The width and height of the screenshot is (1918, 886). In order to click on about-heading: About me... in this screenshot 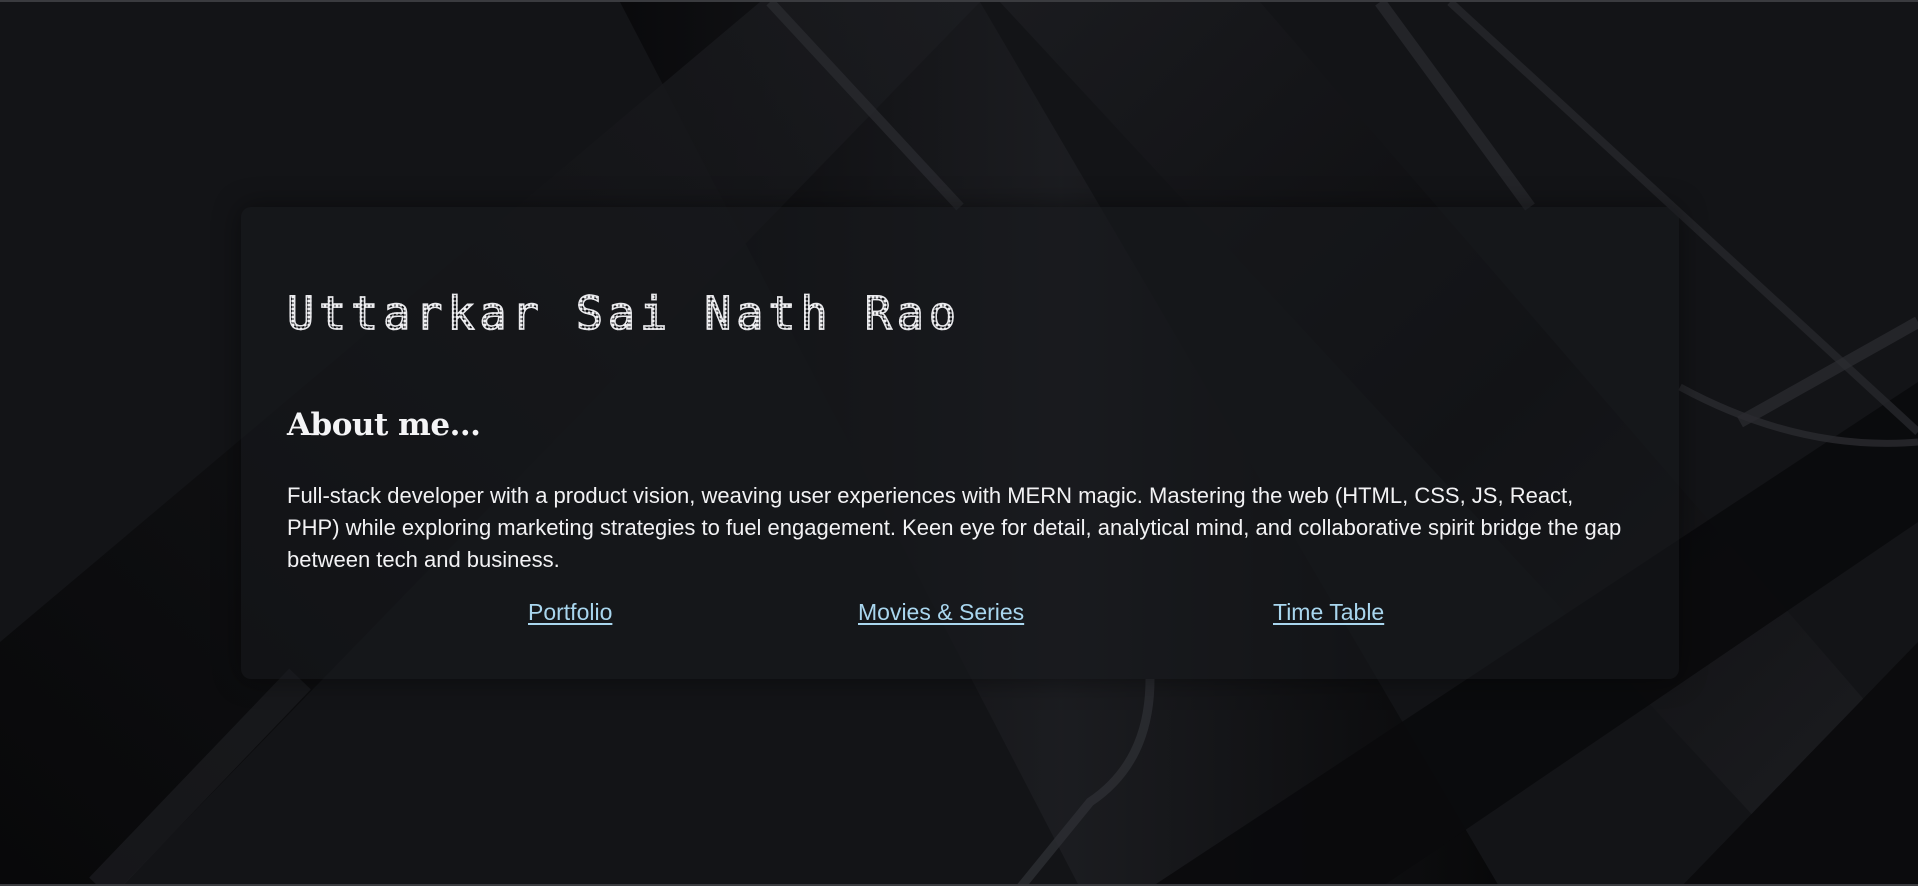, I will do `click(384, 425)`.